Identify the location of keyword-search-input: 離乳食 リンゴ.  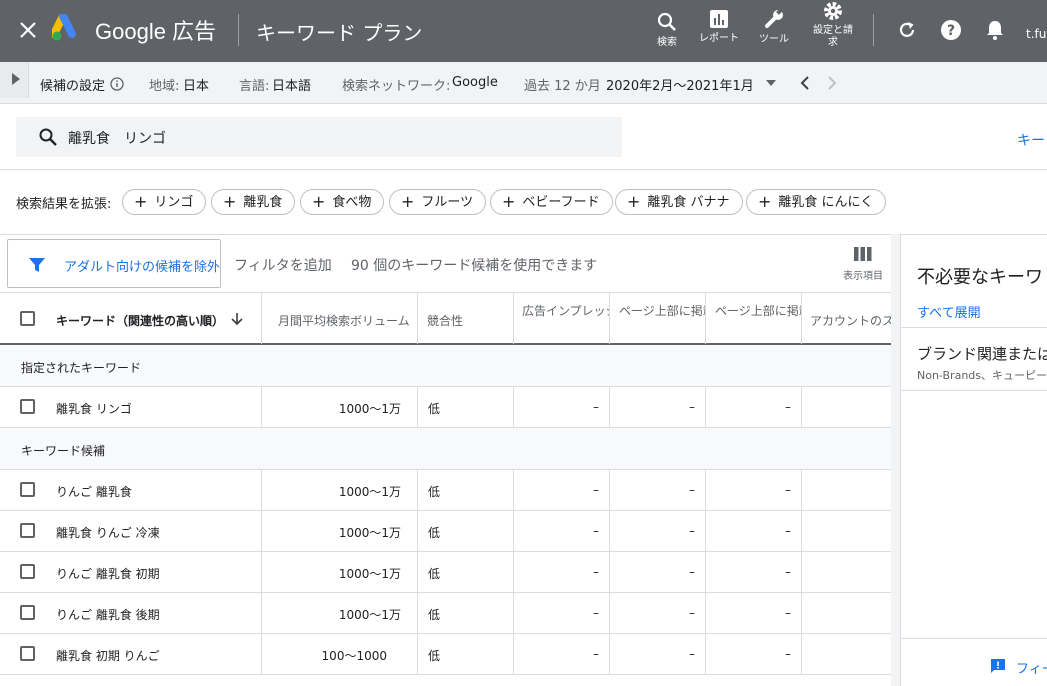
(319, 137).